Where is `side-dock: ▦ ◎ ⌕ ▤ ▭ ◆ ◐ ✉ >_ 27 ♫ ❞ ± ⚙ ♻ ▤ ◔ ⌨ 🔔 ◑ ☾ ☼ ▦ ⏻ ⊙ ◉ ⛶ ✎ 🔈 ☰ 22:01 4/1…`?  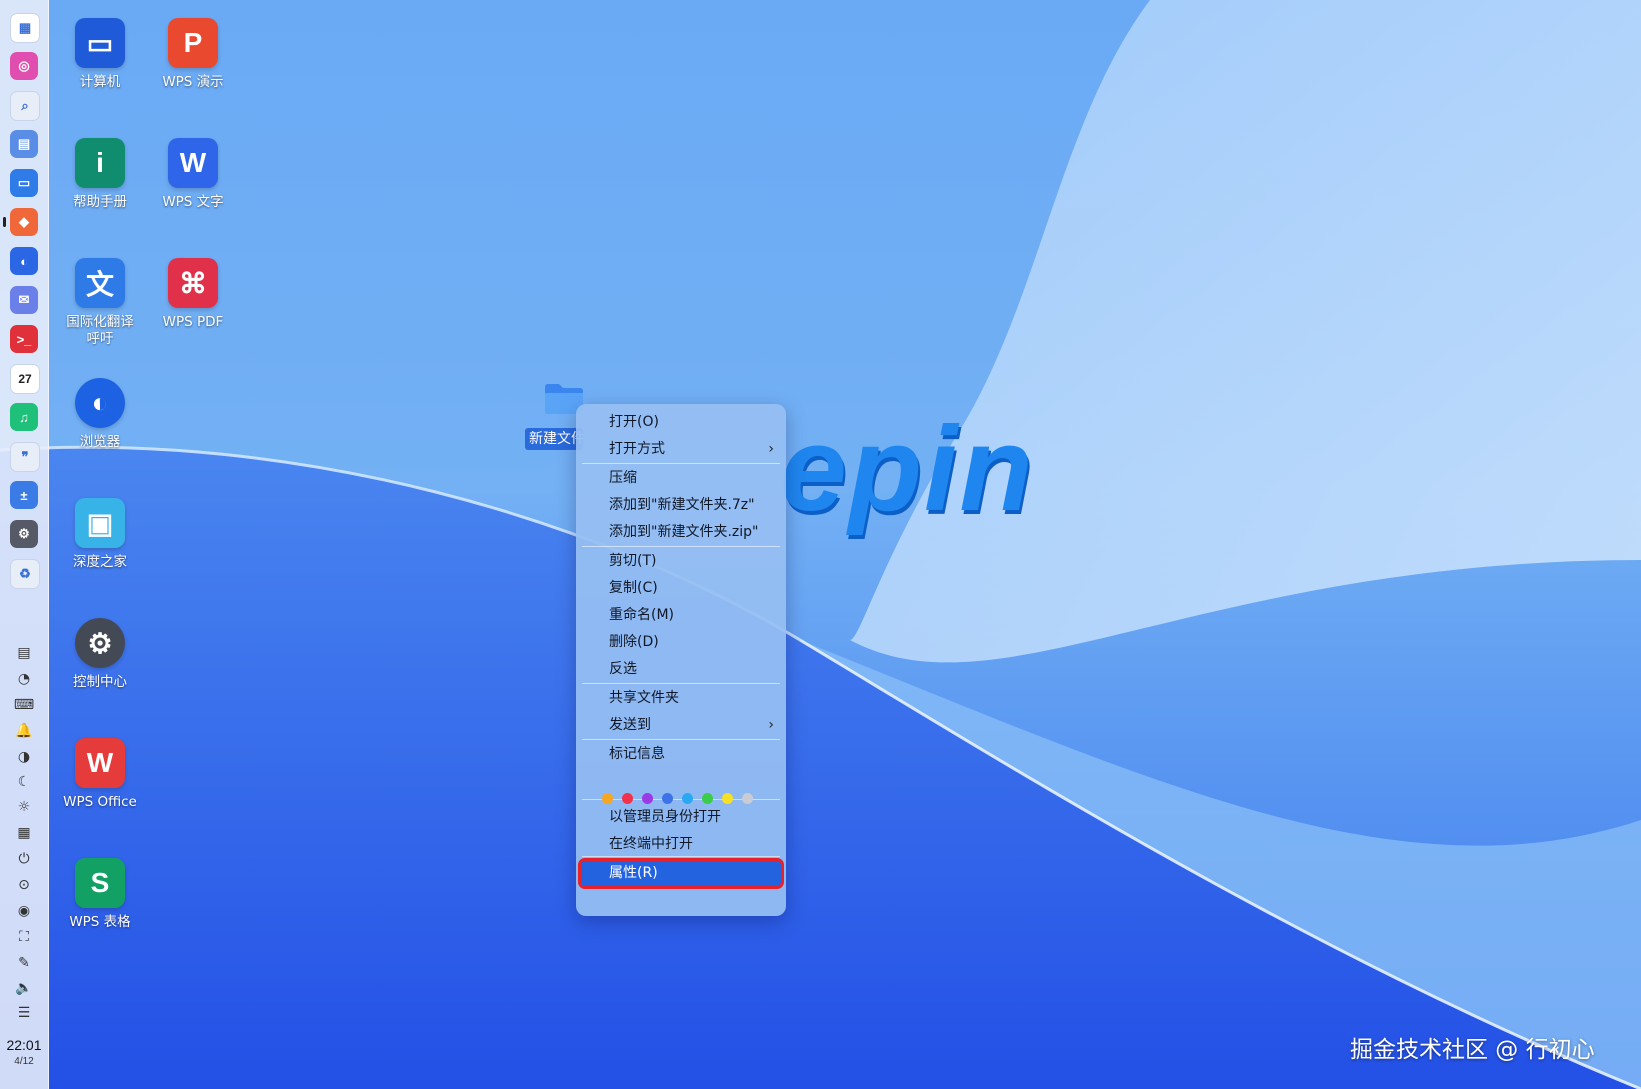 side-dock: ▦ ◎ ⌕ ▤ ▭ ◆ ◐ ✉ >_ 27 ♫ ❞ ± ⚙ ♻ ▤ ◔ ⌨ 🔔 ◑ ☾ ☼ ▦ ⏻ ⊙ ◉ ⛶ ✎ 🔈 ☰ 22:01 4/1… is located at coordinates (24, 544).